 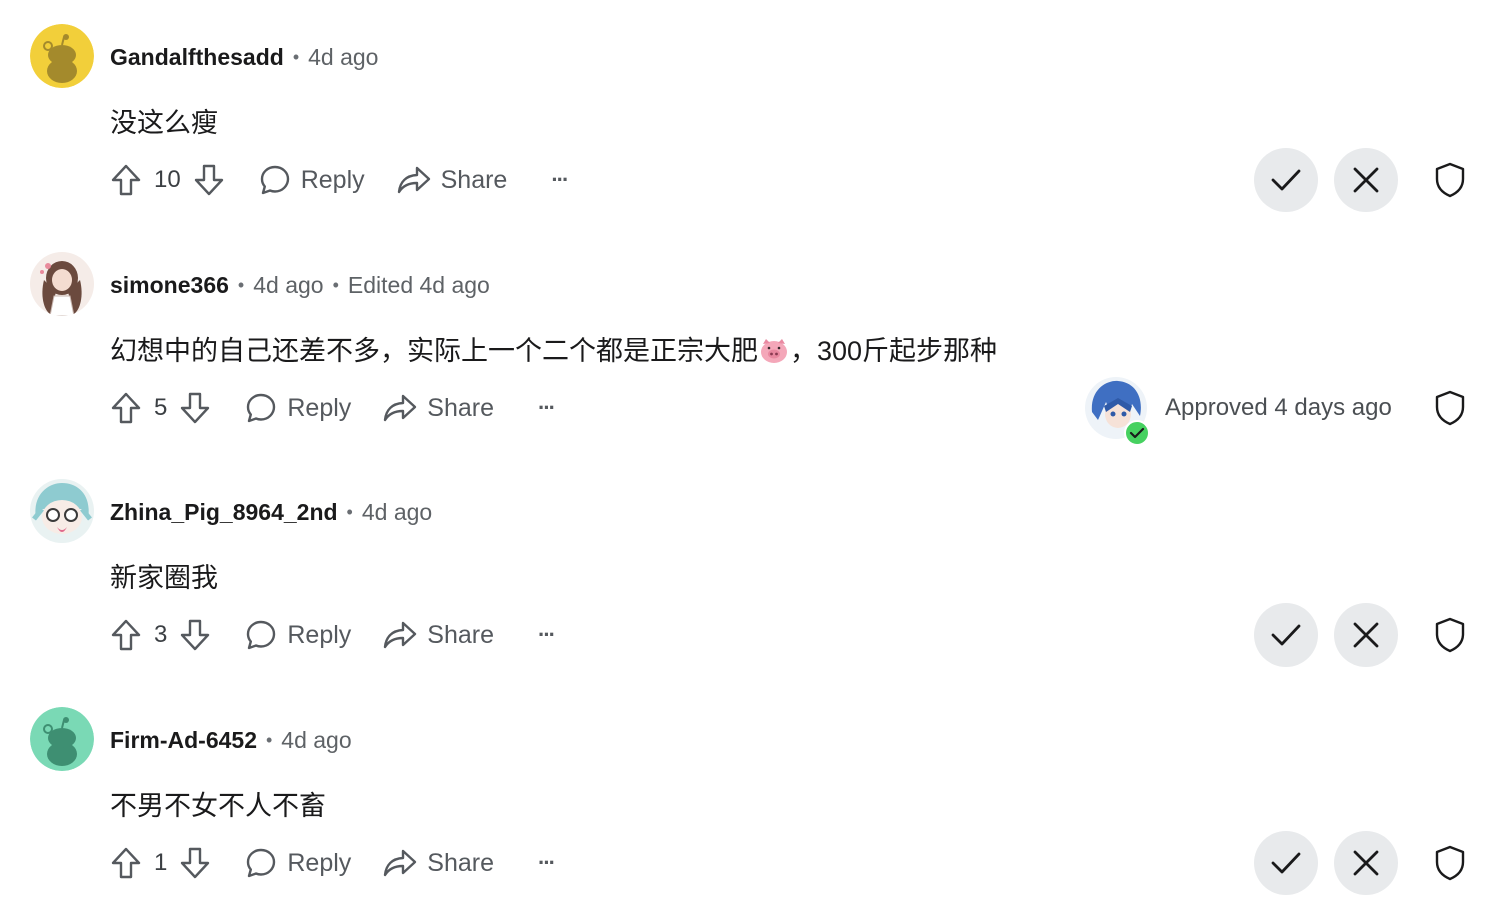 I want to click on comment-body: 没这么瘦, so click(x=164, y=120).